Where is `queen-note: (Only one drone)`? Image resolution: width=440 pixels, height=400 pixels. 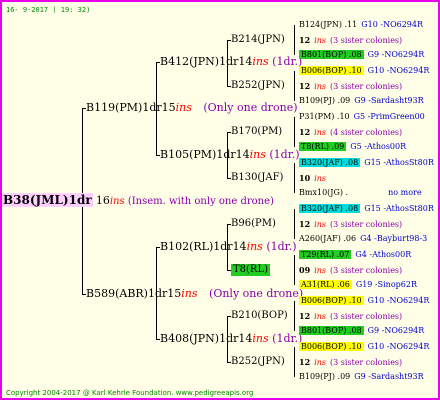 queen-note: (Only one drone) is located at coordinates (250, 107).